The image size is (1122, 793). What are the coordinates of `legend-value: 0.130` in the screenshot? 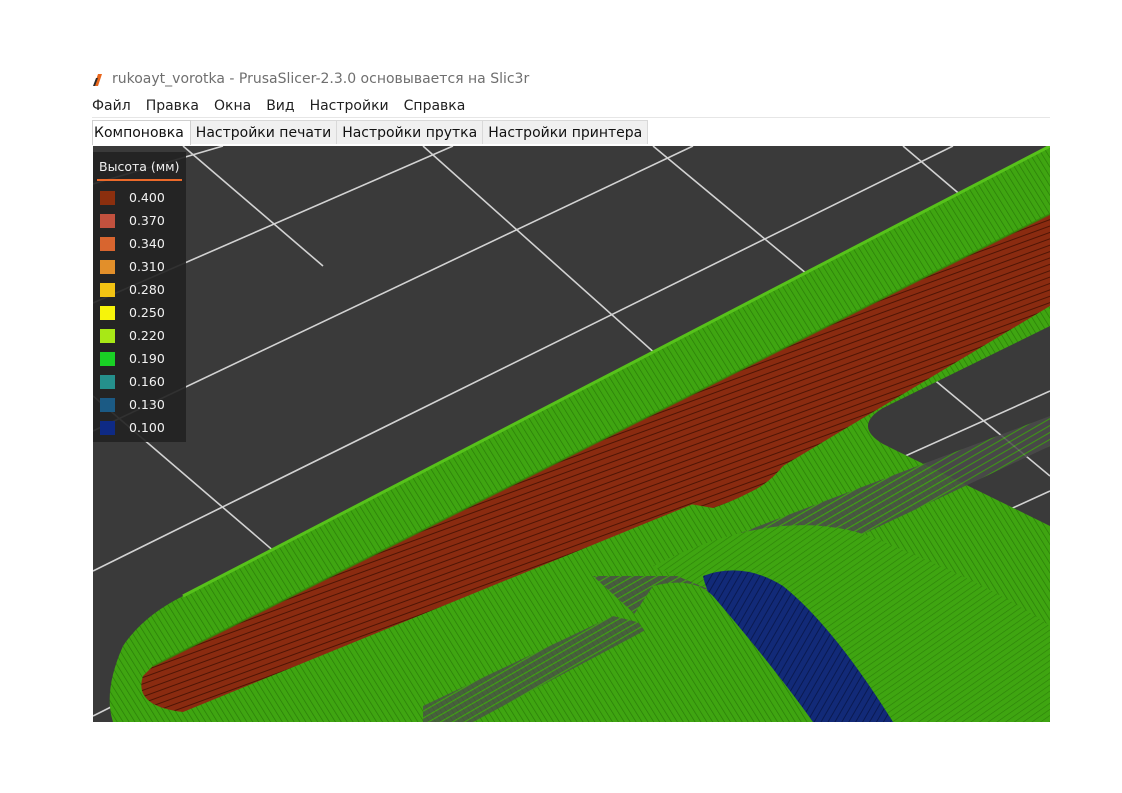 It's located at (147, 404).